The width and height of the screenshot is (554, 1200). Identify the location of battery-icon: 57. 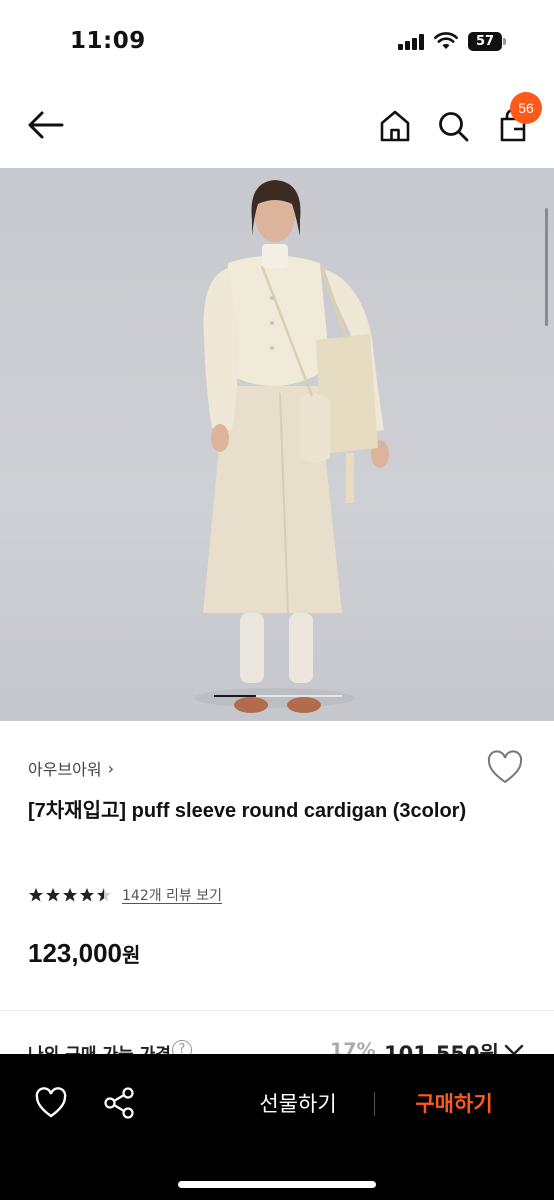
(487, 41).